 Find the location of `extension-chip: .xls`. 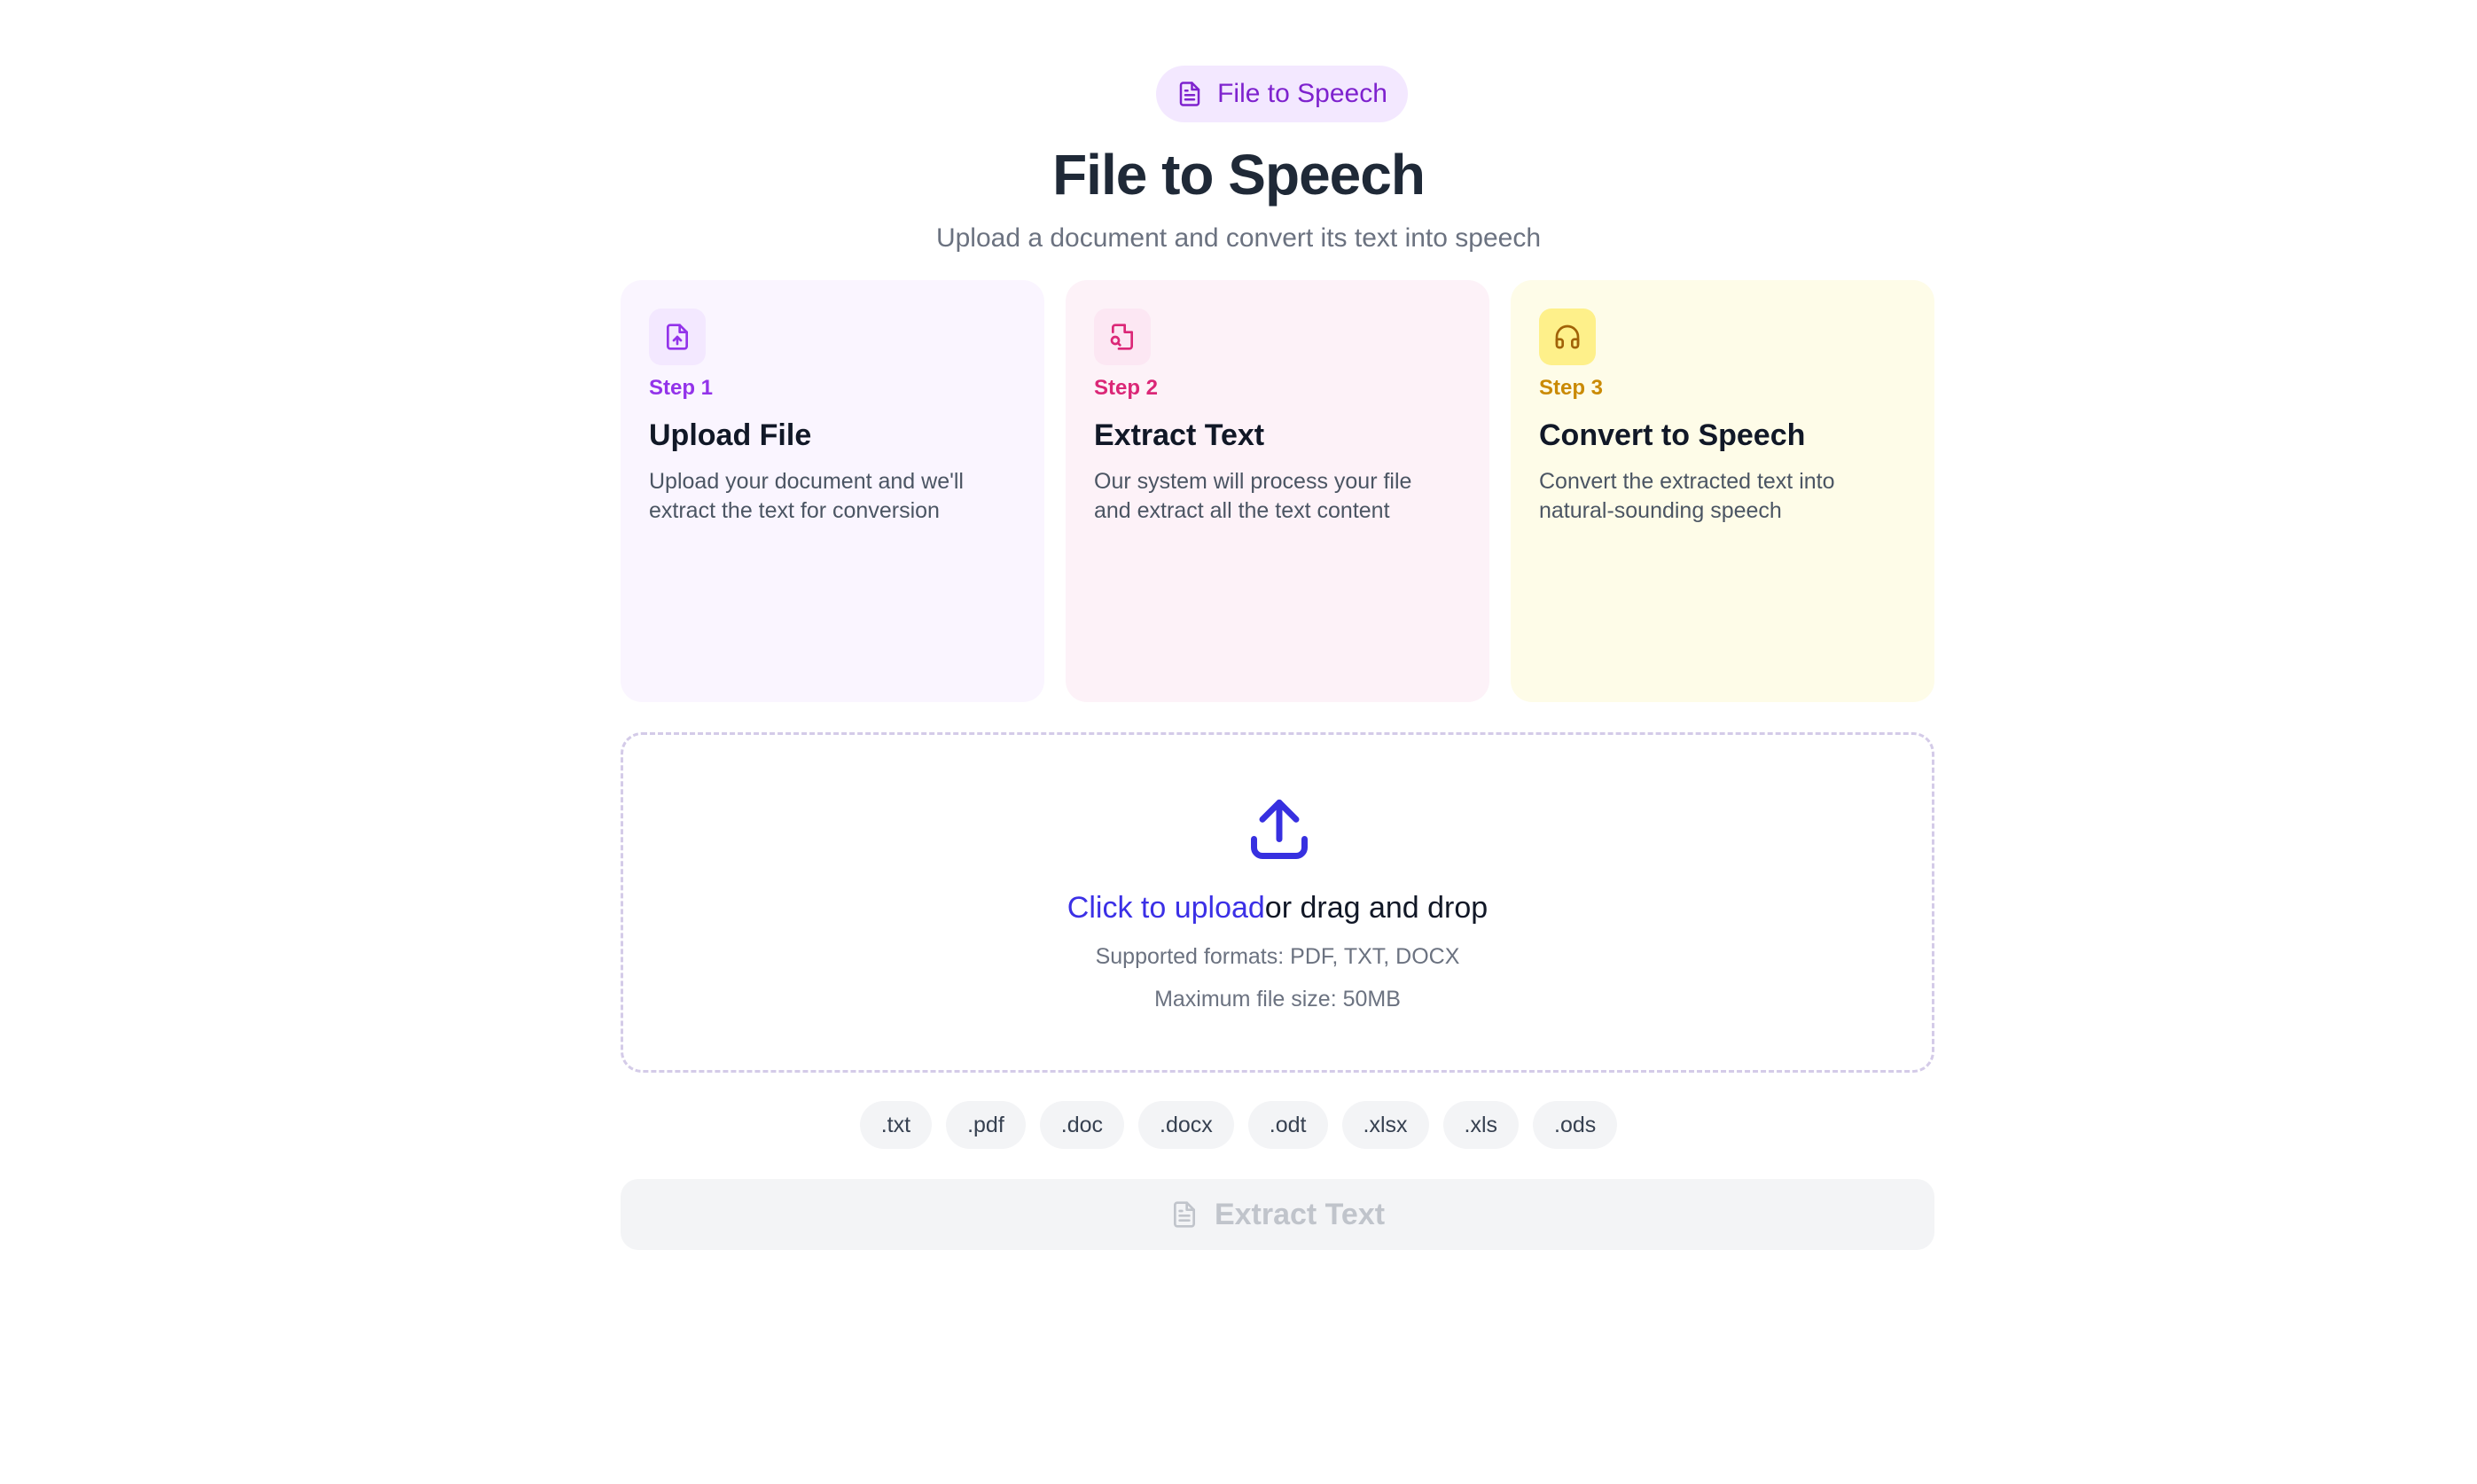

extension-chip: .xls is located at coordinates (1480, 1125).